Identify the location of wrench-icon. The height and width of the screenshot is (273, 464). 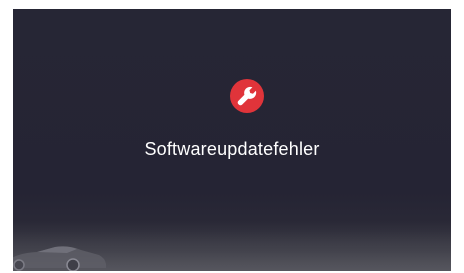
(247, 96).